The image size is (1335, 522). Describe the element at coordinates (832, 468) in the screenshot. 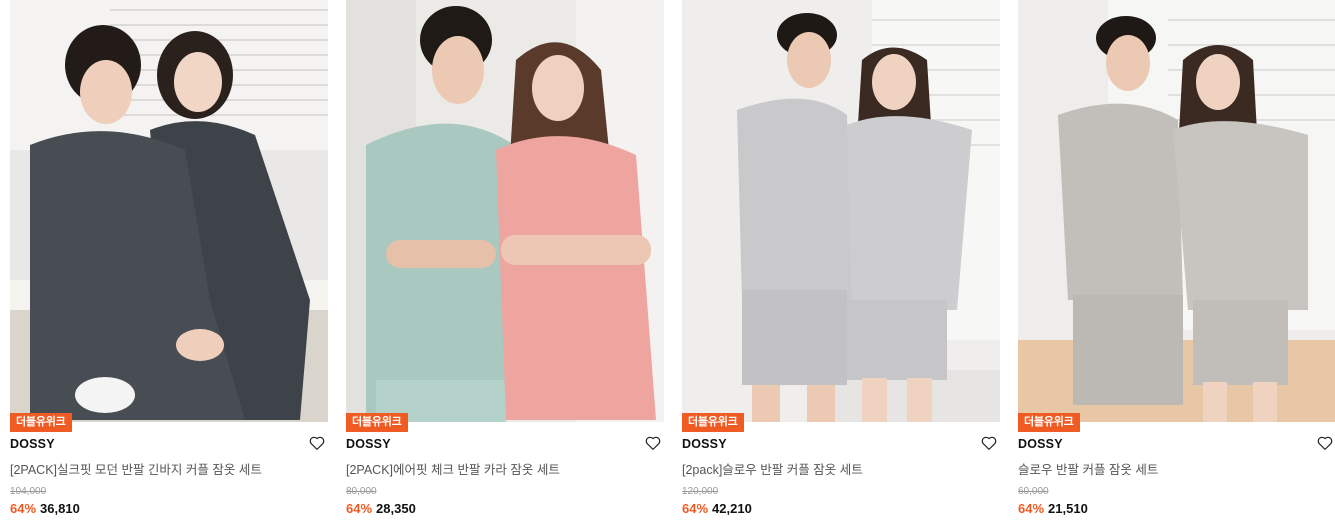

I see `product-title: [2pack]슬로우 반팔 커플 잠옷 세트` at that location.